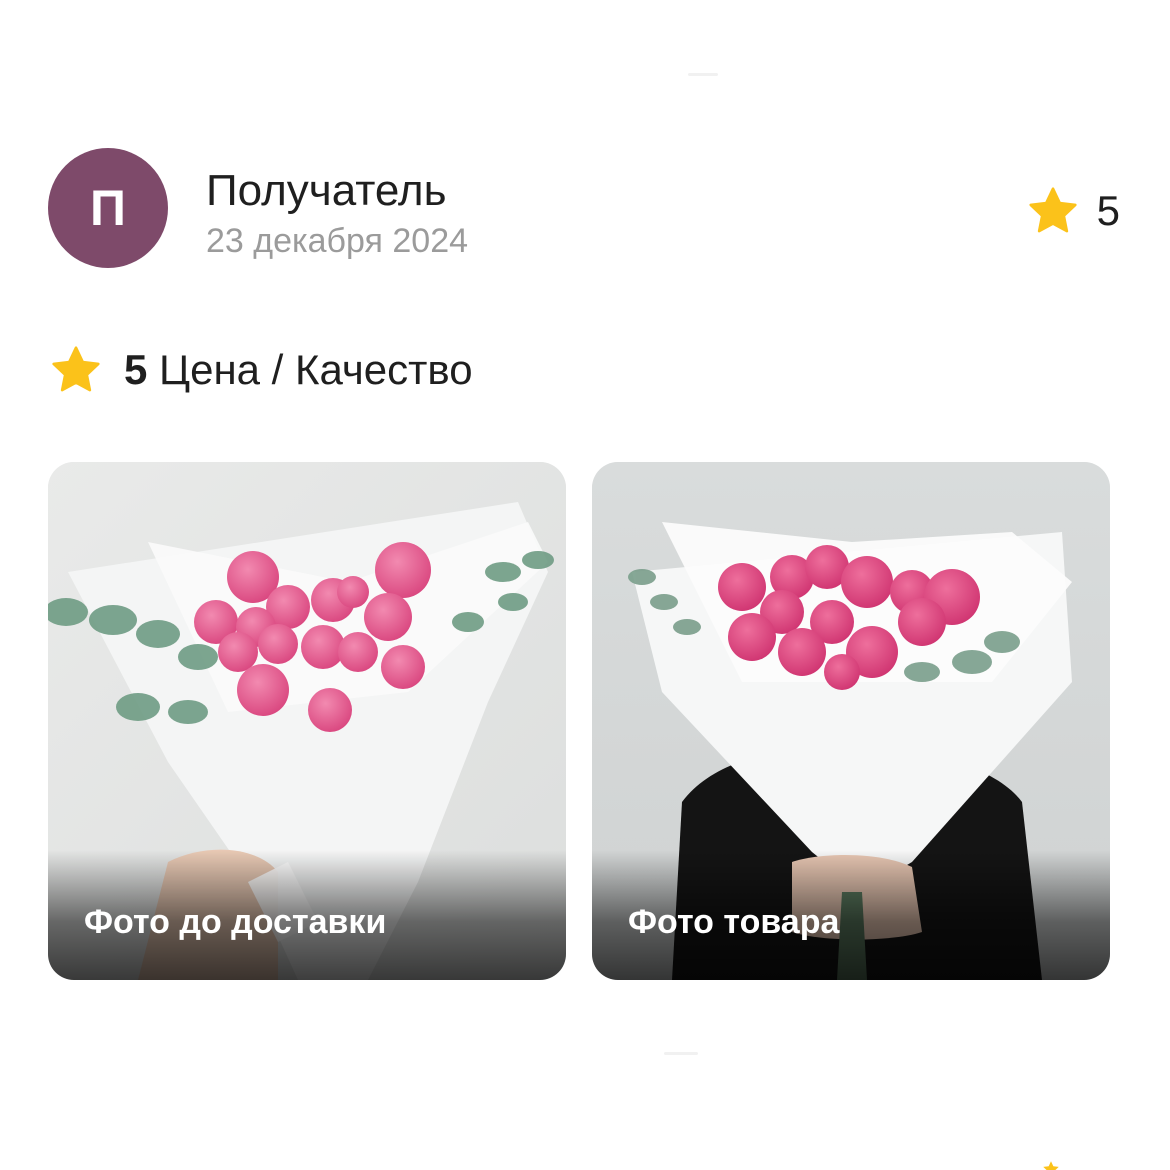 The width and height of the screenshot is (1170, 1170). I want to click on photo-caption: Фото товара, so click(734, 922).